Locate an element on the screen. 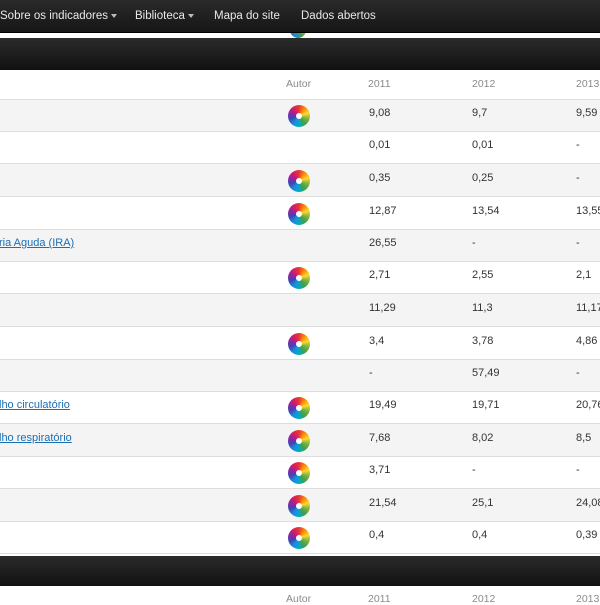 The image size is (600, 605). table-row: lho circulatório 19,49 19,71 20,76 is located at coordinates (300, 408).